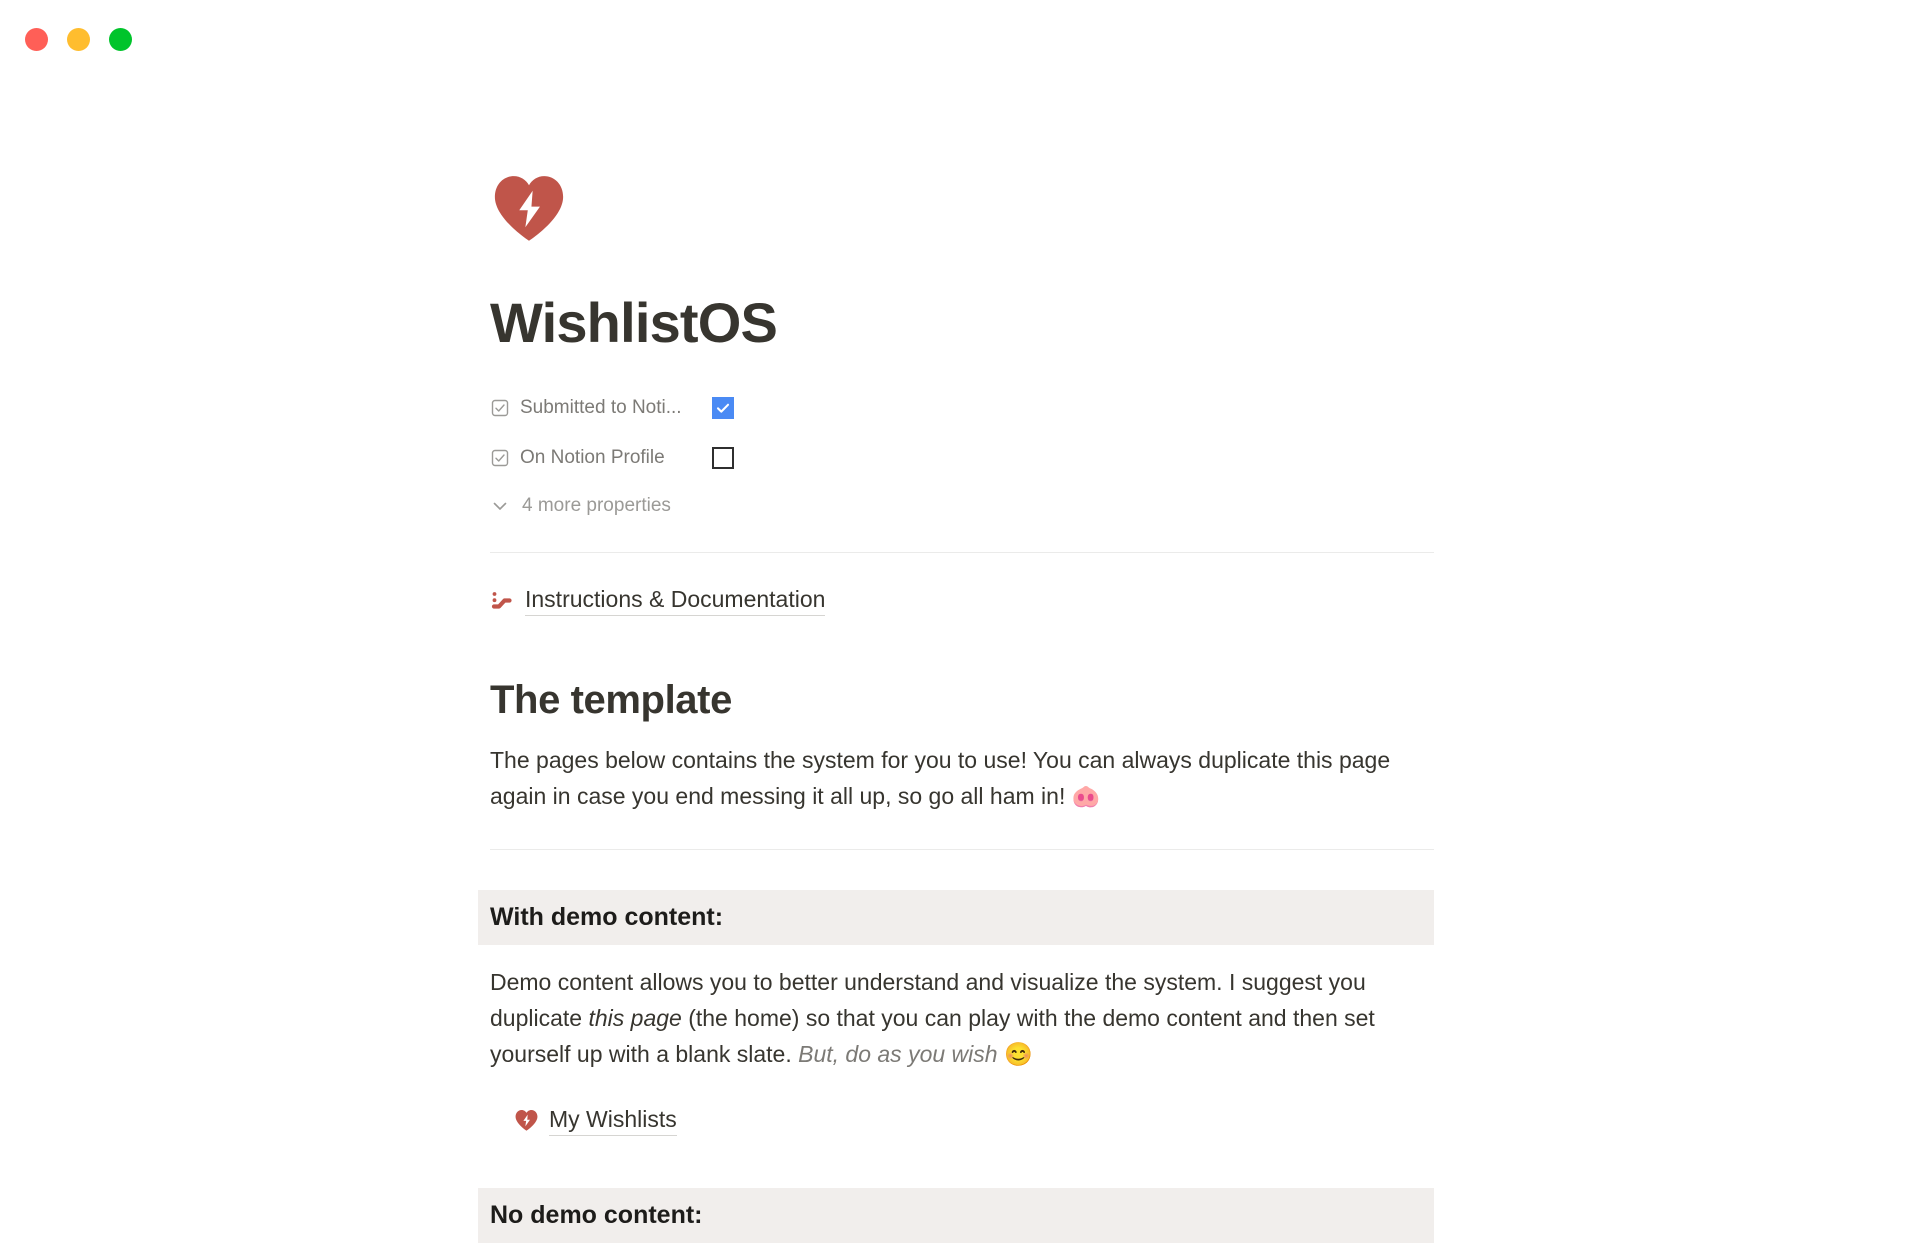  What do you see at coordinates (723, 457) in the screenshot?
I see `property-checkbox-on-notion-profile` at bounding box center [723, 457].